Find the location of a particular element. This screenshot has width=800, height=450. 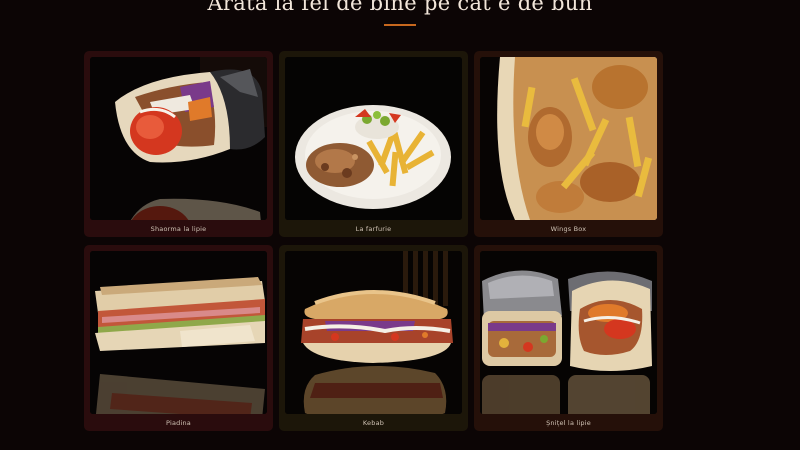

menu-card-snitel-la-lipie: Șnițel la lipie is located at coordinates (568, 338).